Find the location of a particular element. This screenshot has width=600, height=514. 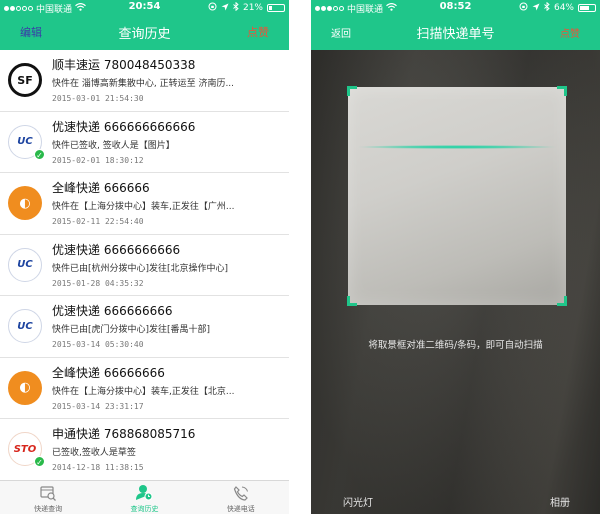

tracking-detail: 快件已签收, 签收人是【图片】 is located at coordinates (113, 145).